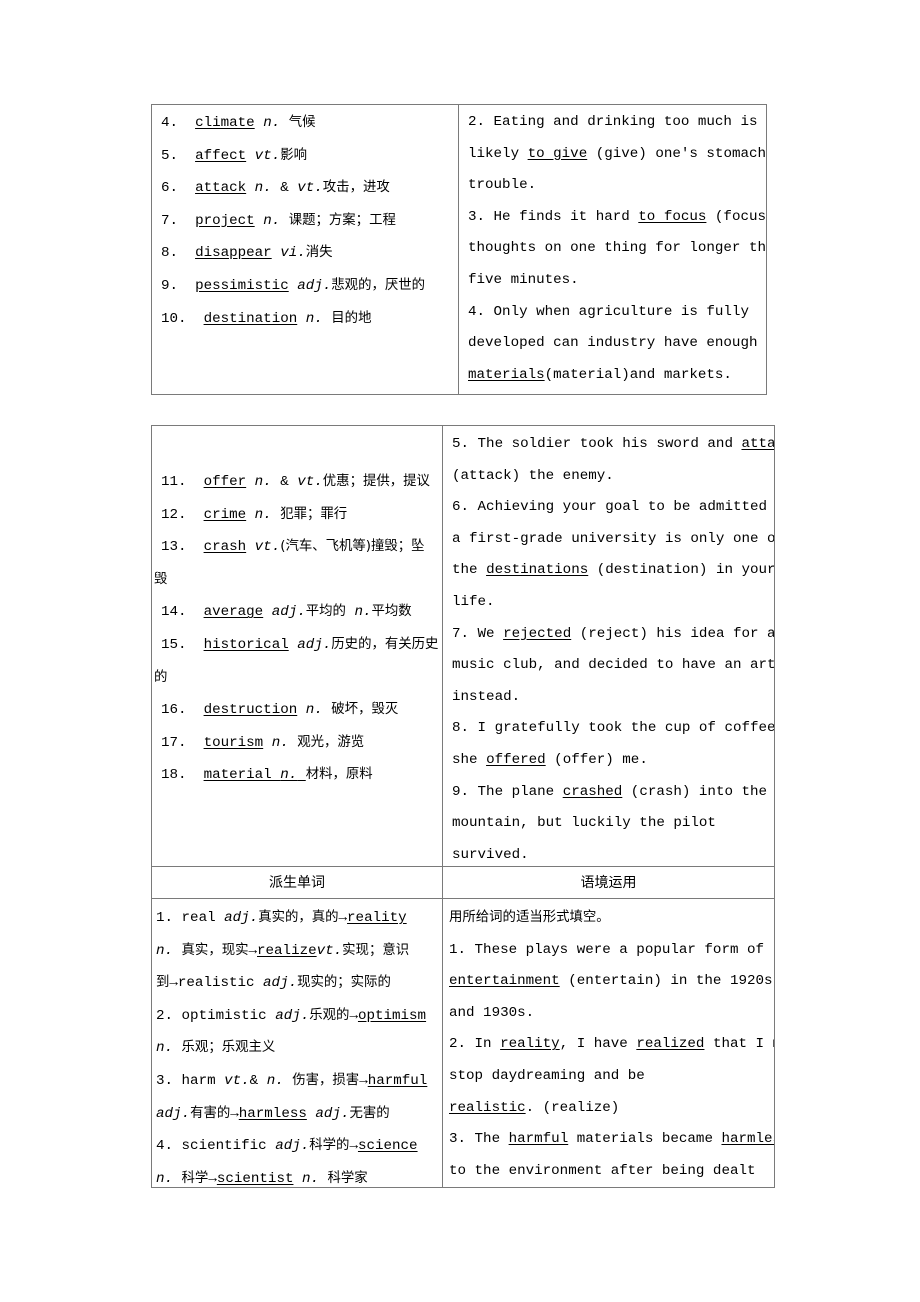 This screenshot has height=1302, width=920. What do you see at coordinates (216, 1048) in the screenshot?
I see `list-item: n. 乐观；乐观主义` at bounding box center [216, 1048].